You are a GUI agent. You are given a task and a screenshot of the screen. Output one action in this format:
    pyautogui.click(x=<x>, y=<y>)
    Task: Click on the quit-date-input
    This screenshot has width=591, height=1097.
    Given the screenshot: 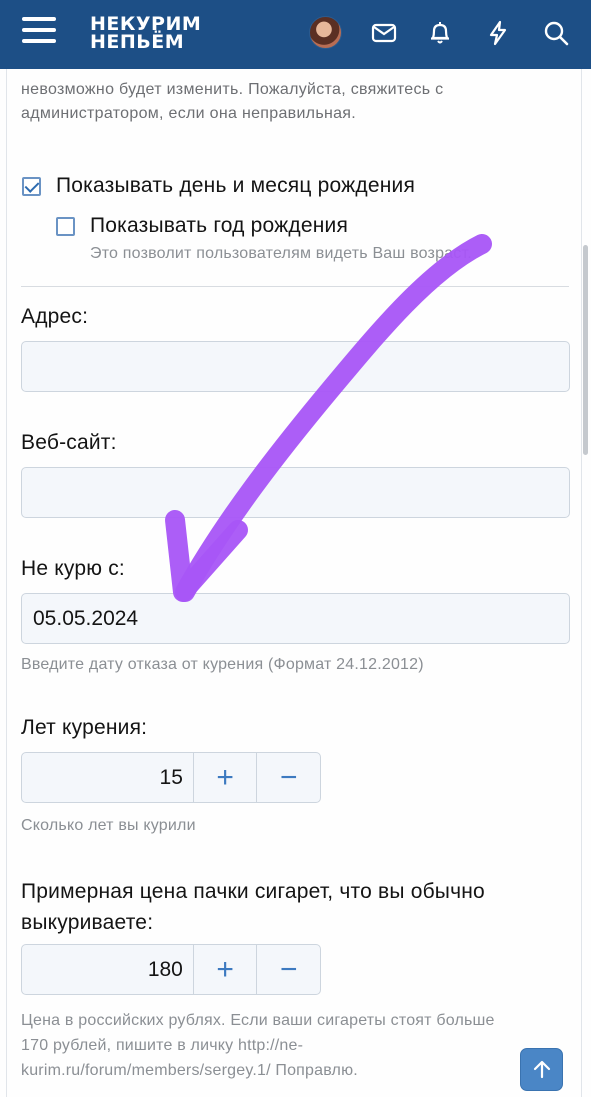 What is the action you would take?
    pyautogui.click(x=295, y=618)
    